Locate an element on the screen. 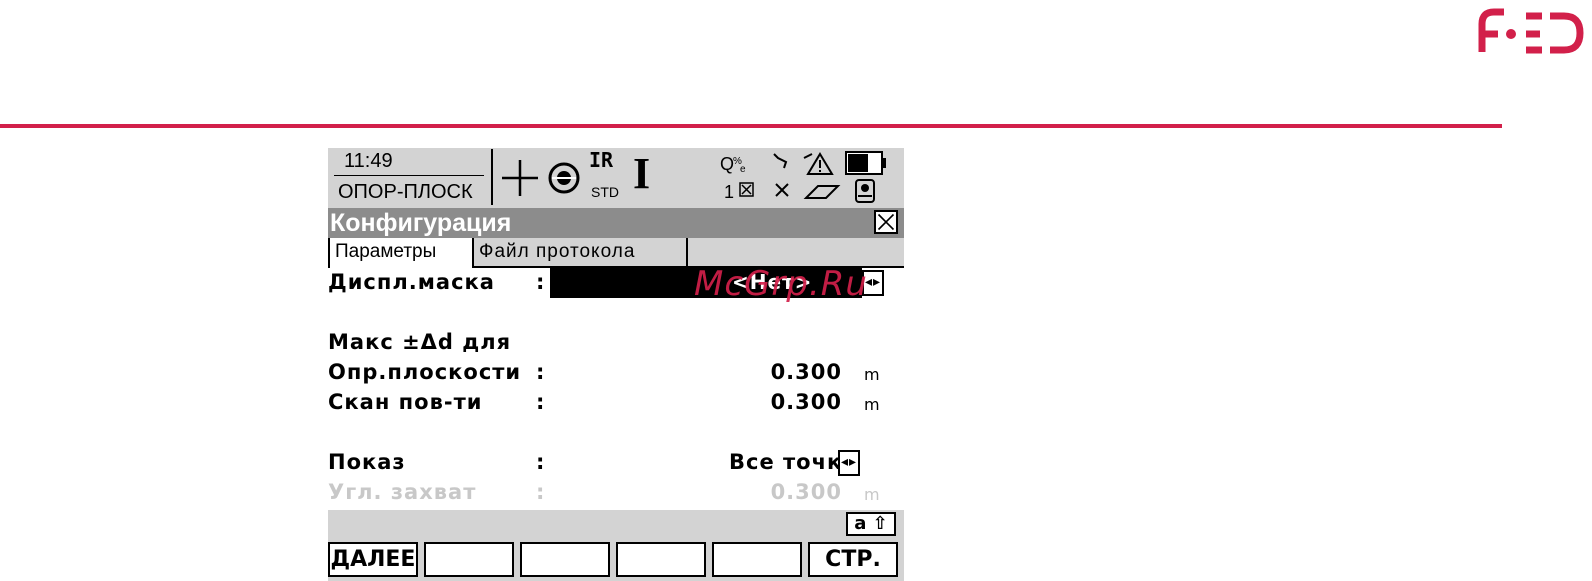  softkey-bar: ДАЛЕЕ СТР. is located at coordinates (616, 559).